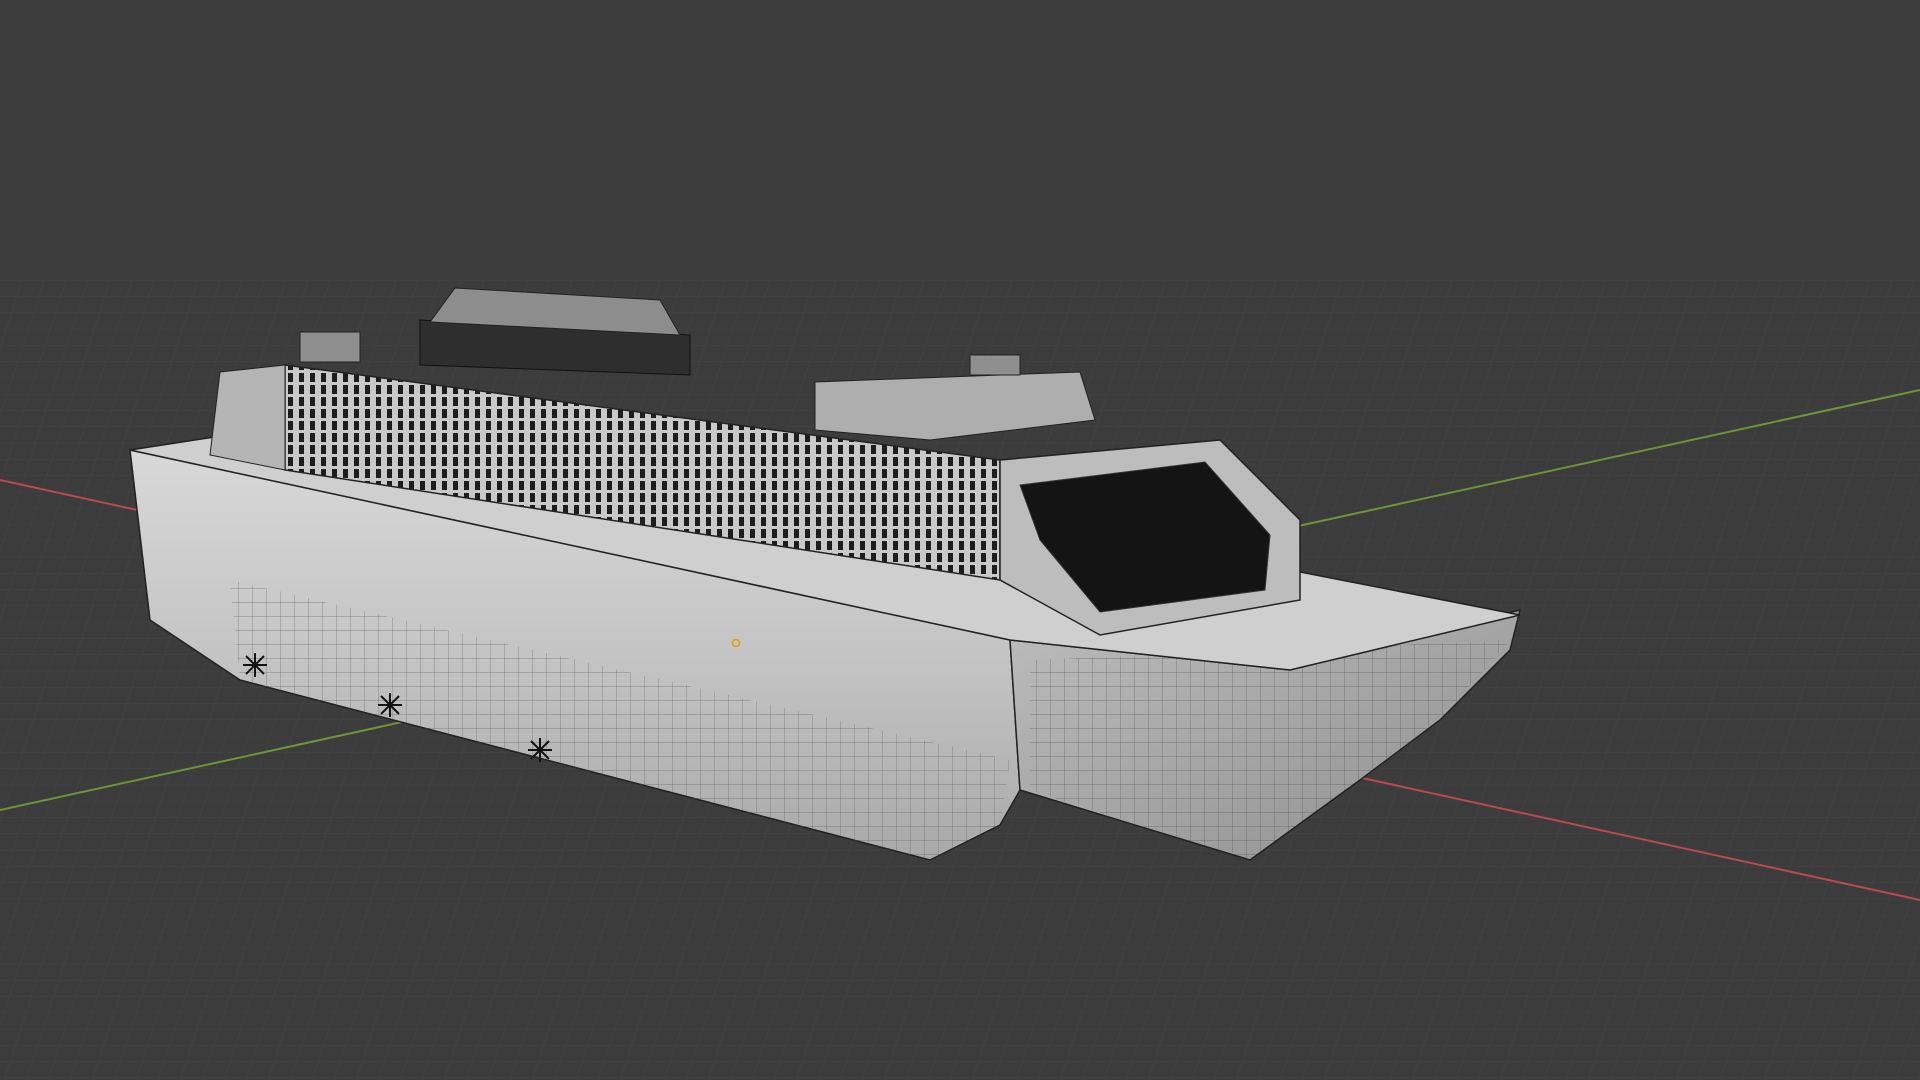  Describe the element at coordinates (247, 417) in the screenshot. I see `aft-block` at that location.